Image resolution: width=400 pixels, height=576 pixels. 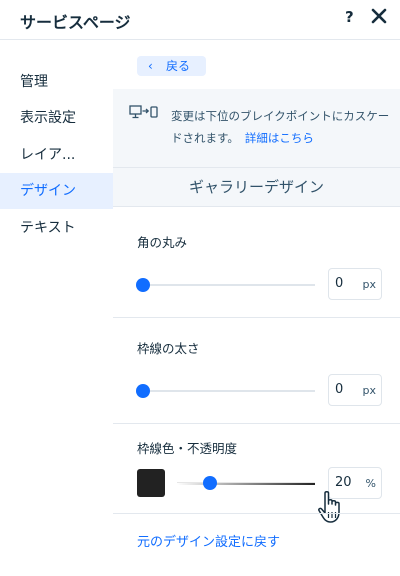 What do you see at coordinates (347, 482) in the screenshot?
I see `border-opacity-input` at bounding box center [347, 482].